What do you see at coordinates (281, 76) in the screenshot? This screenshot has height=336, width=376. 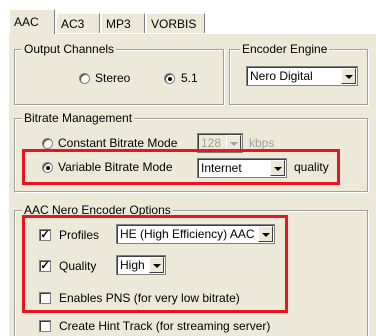 I see `encoder-engine-value: Nero Digital` at bounding box center [281, 76].